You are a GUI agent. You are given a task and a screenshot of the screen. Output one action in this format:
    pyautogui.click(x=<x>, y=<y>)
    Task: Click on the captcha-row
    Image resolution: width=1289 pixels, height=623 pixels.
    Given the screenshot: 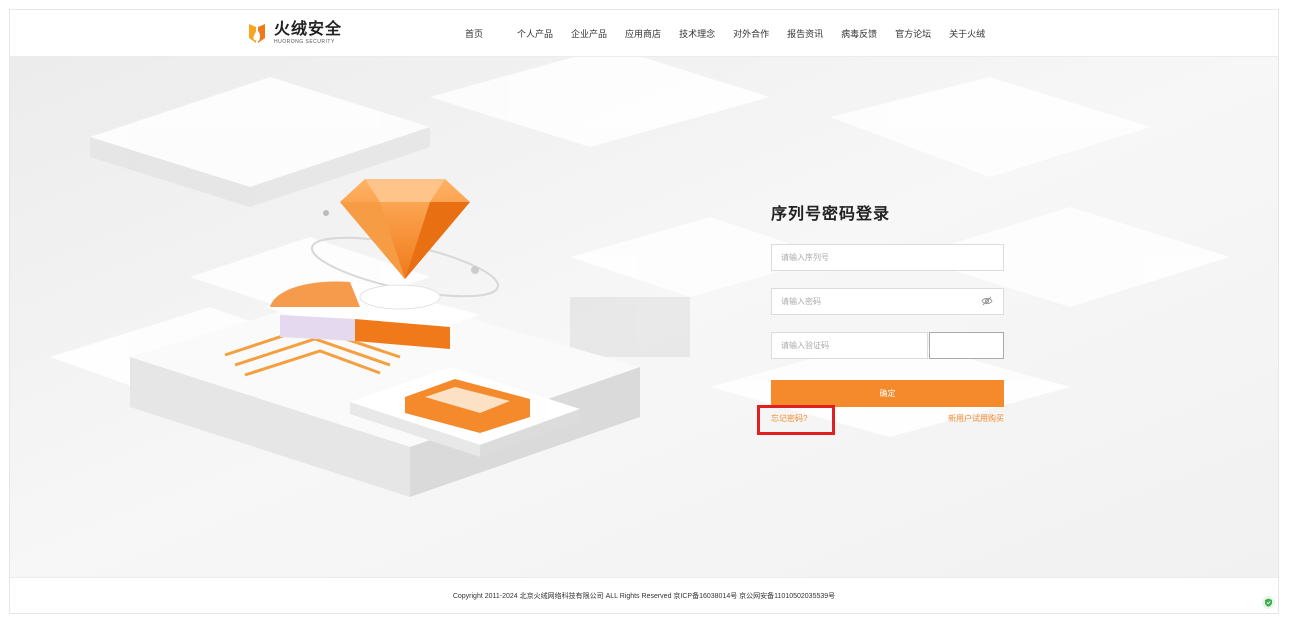 What is the action you would take?
    pyautogui.click(x=887, y=345)
    